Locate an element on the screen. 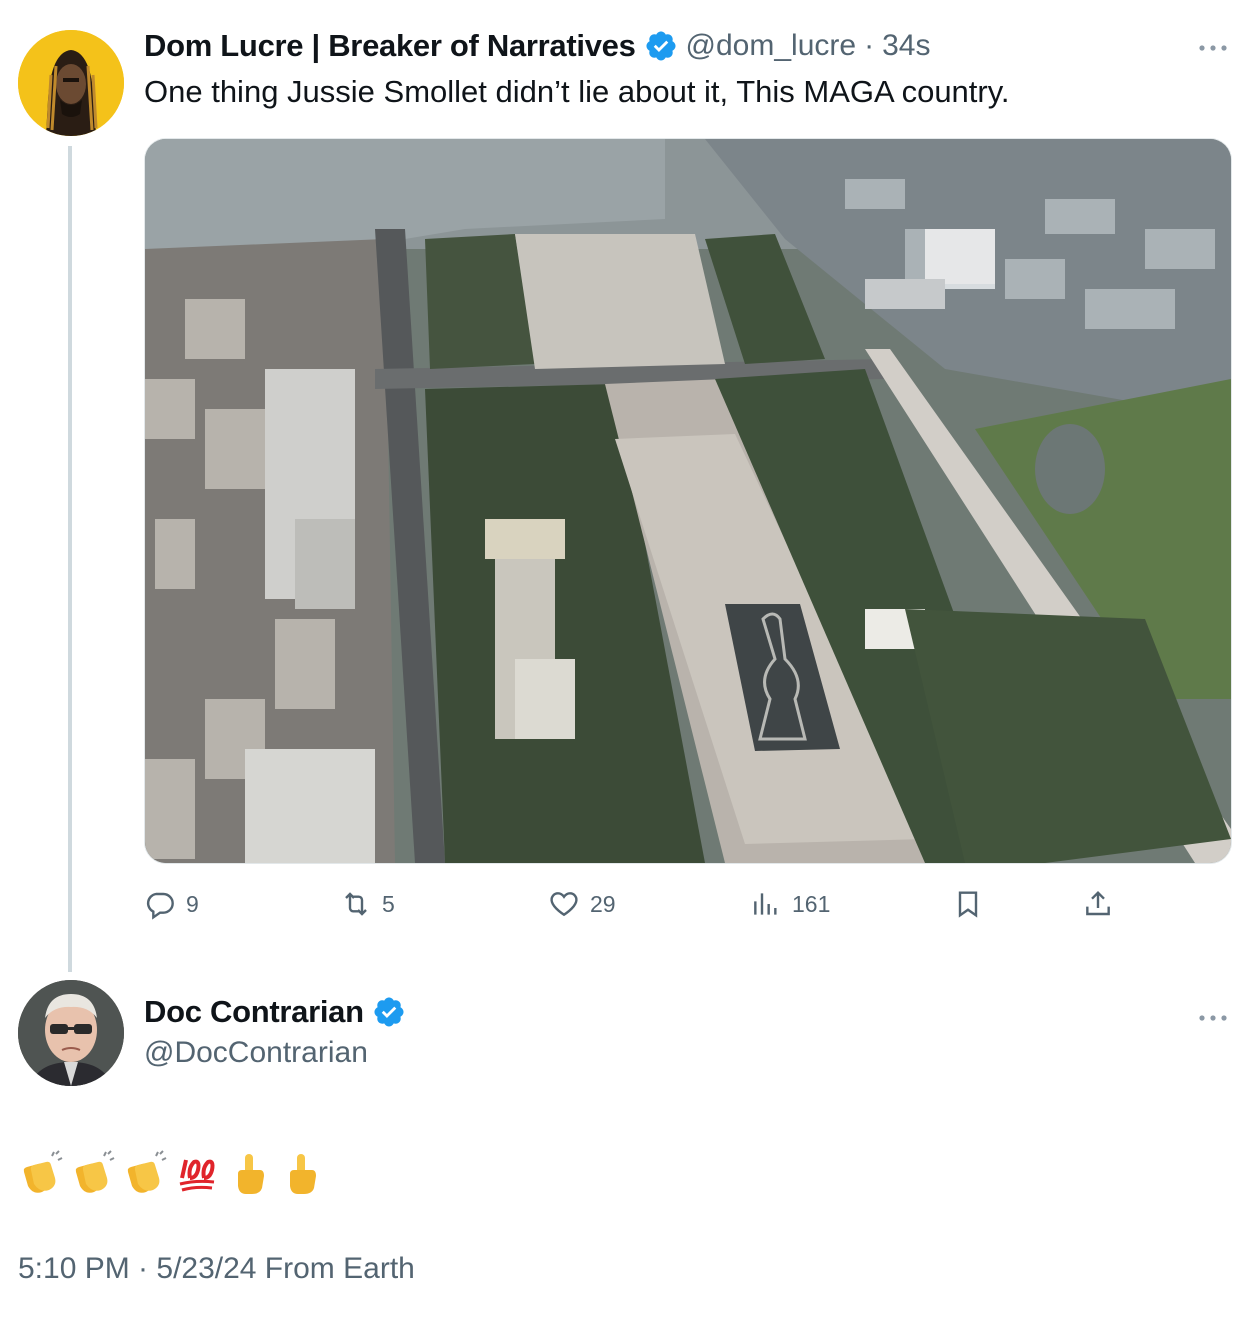 The width and height of the screenshot is (1249, 1317). views-count: 161 is located at coordinates (811, 903).